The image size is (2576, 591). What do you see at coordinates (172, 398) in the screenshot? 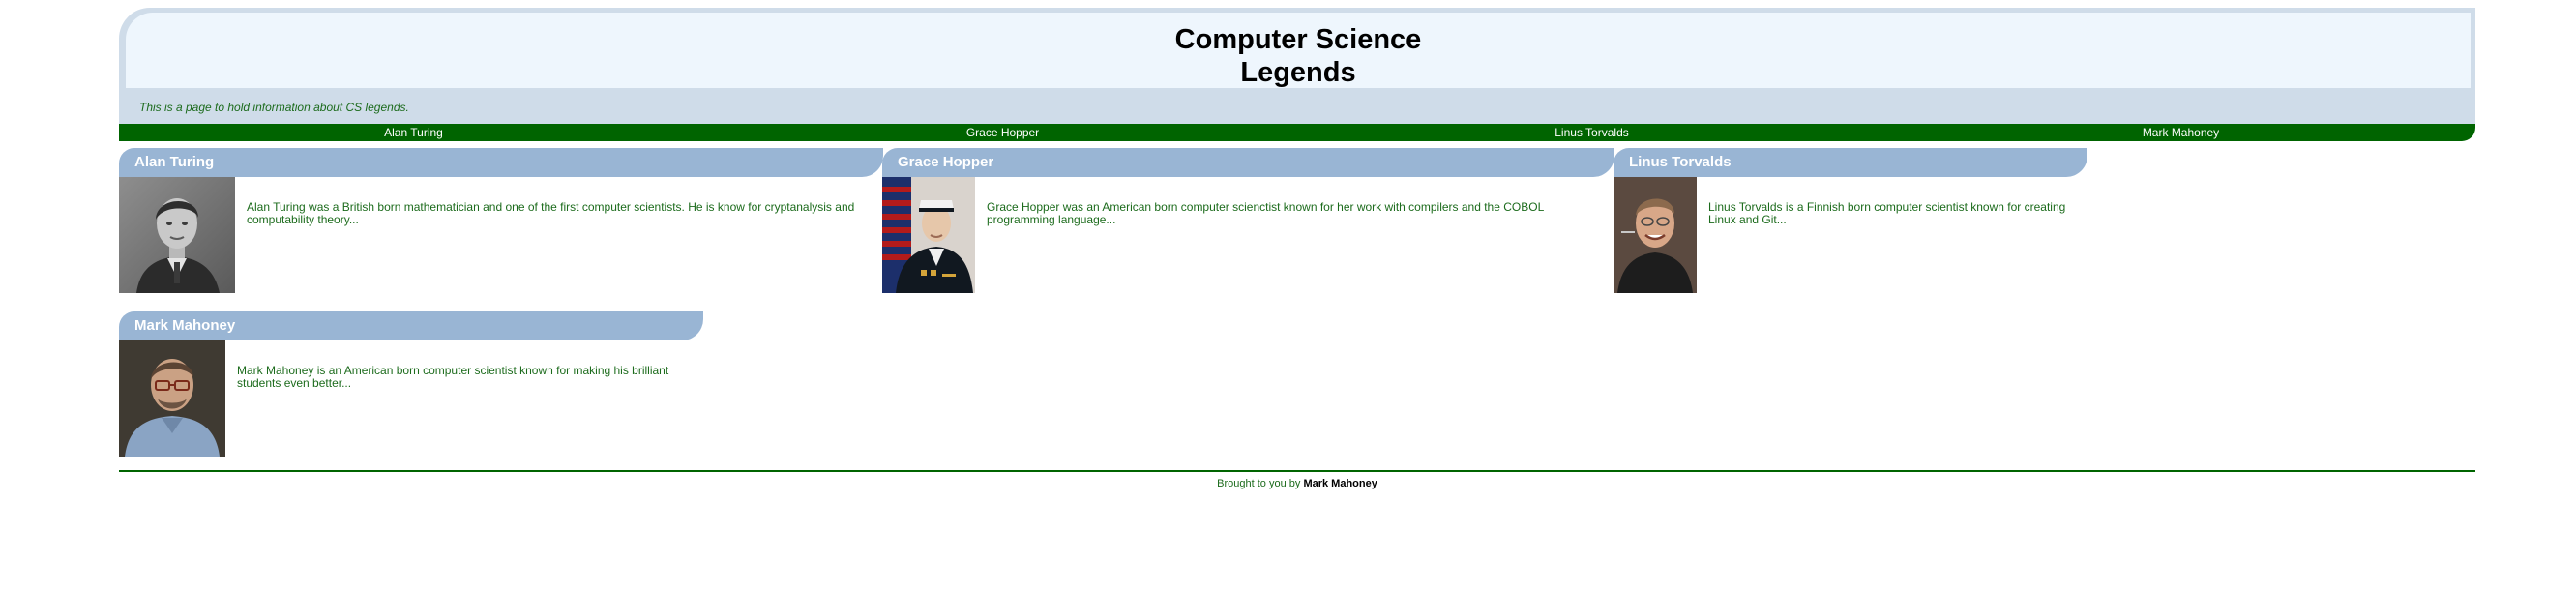
I see `mark-mahoney-photo` at bounding box center [172, 398].